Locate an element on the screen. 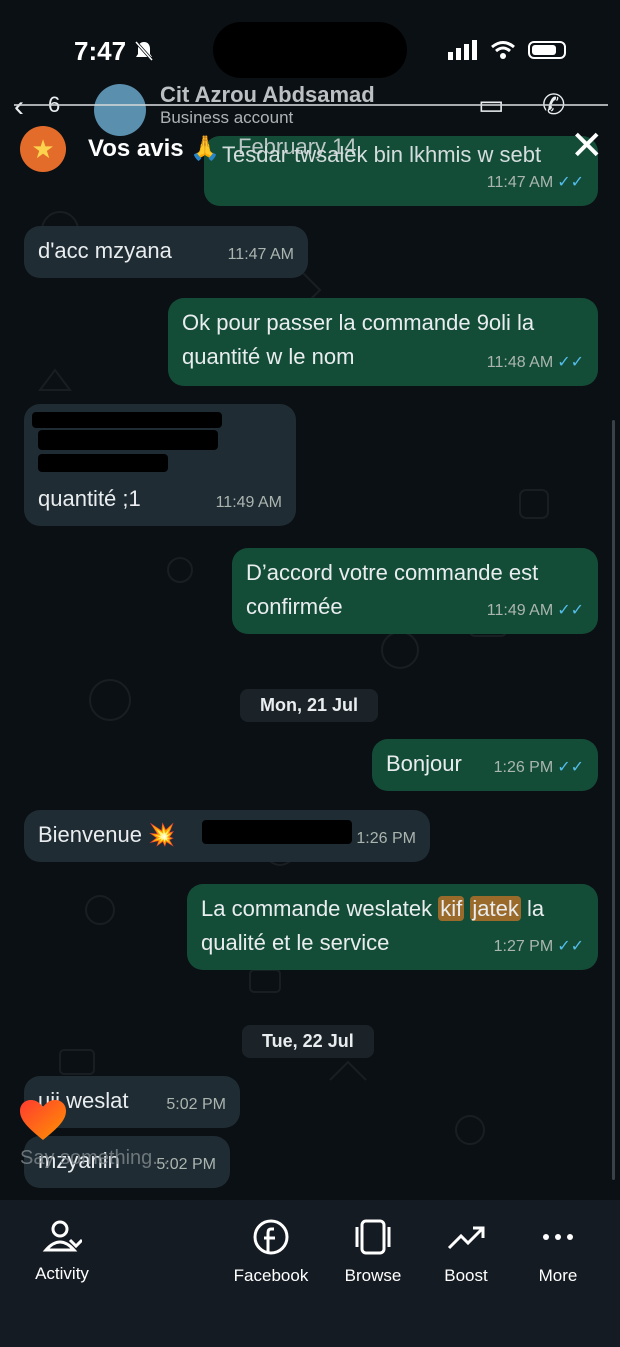 The width and height of the screenshot is (620, 1347). date-chip: Mon, 21 Jul is located at coordinates (309, 705).